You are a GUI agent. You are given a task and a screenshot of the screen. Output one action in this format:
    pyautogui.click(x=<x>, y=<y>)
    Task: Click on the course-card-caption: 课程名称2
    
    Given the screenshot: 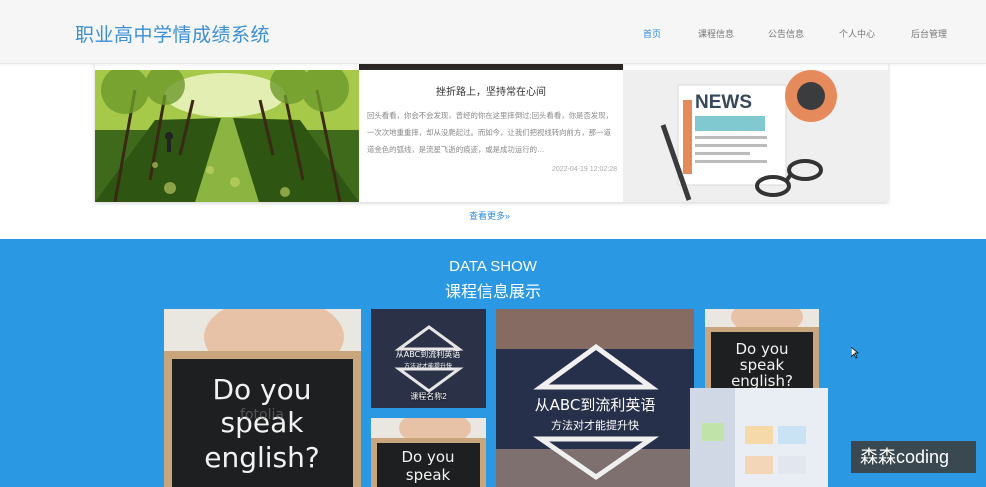 What is the action you would take?
    pyautogui.click(x=428, y=396)
    